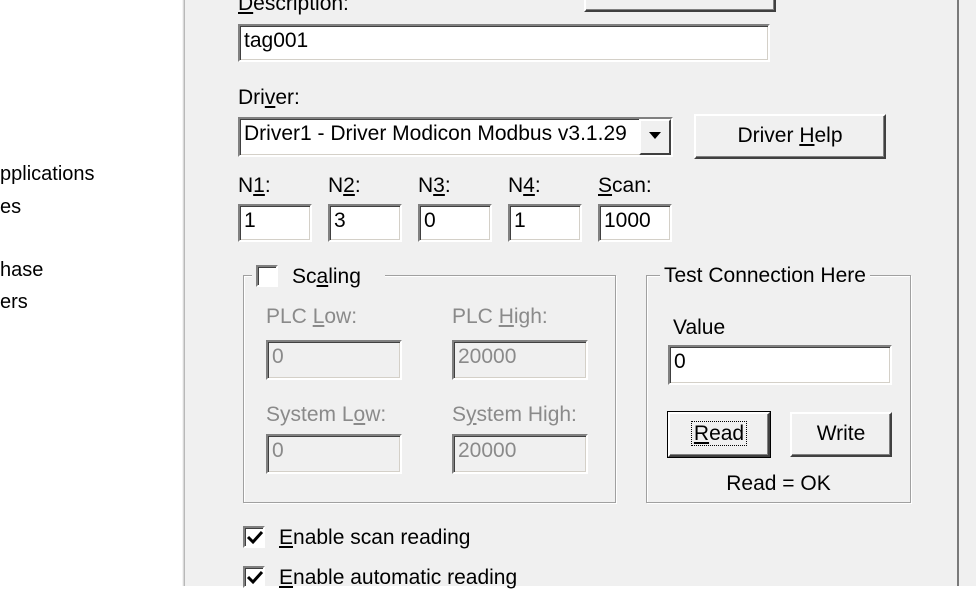  Describe the element at coordinates (326, 276) in the screenshot. I see `scaling-label: Scaling` at that location.